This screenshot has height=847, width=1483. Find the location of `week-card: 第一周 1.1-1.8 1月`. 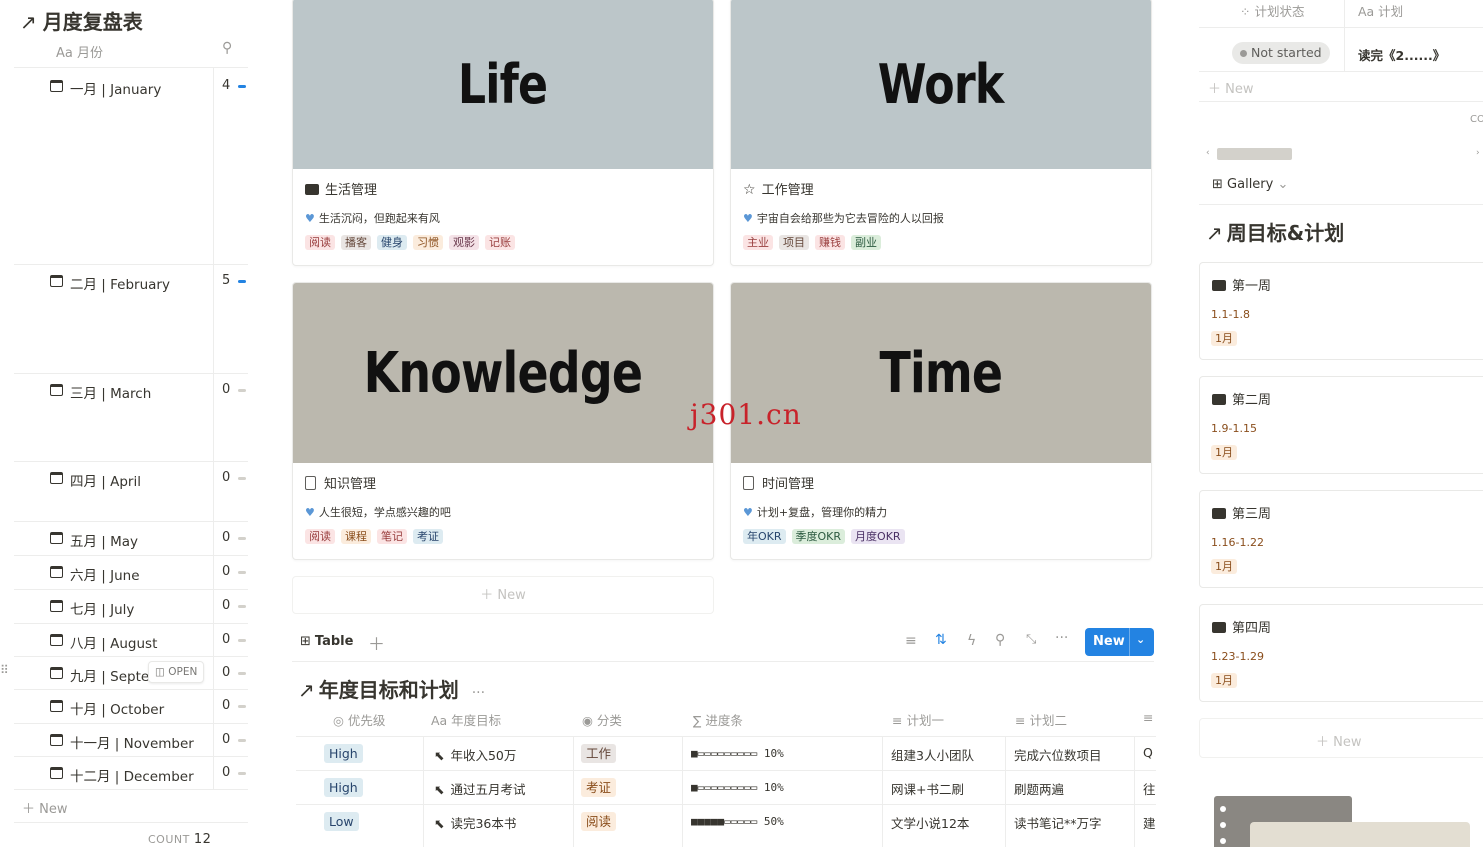

week-card: 第一周 1.1-1.8 1月 is located at coordinates (1341, 311).